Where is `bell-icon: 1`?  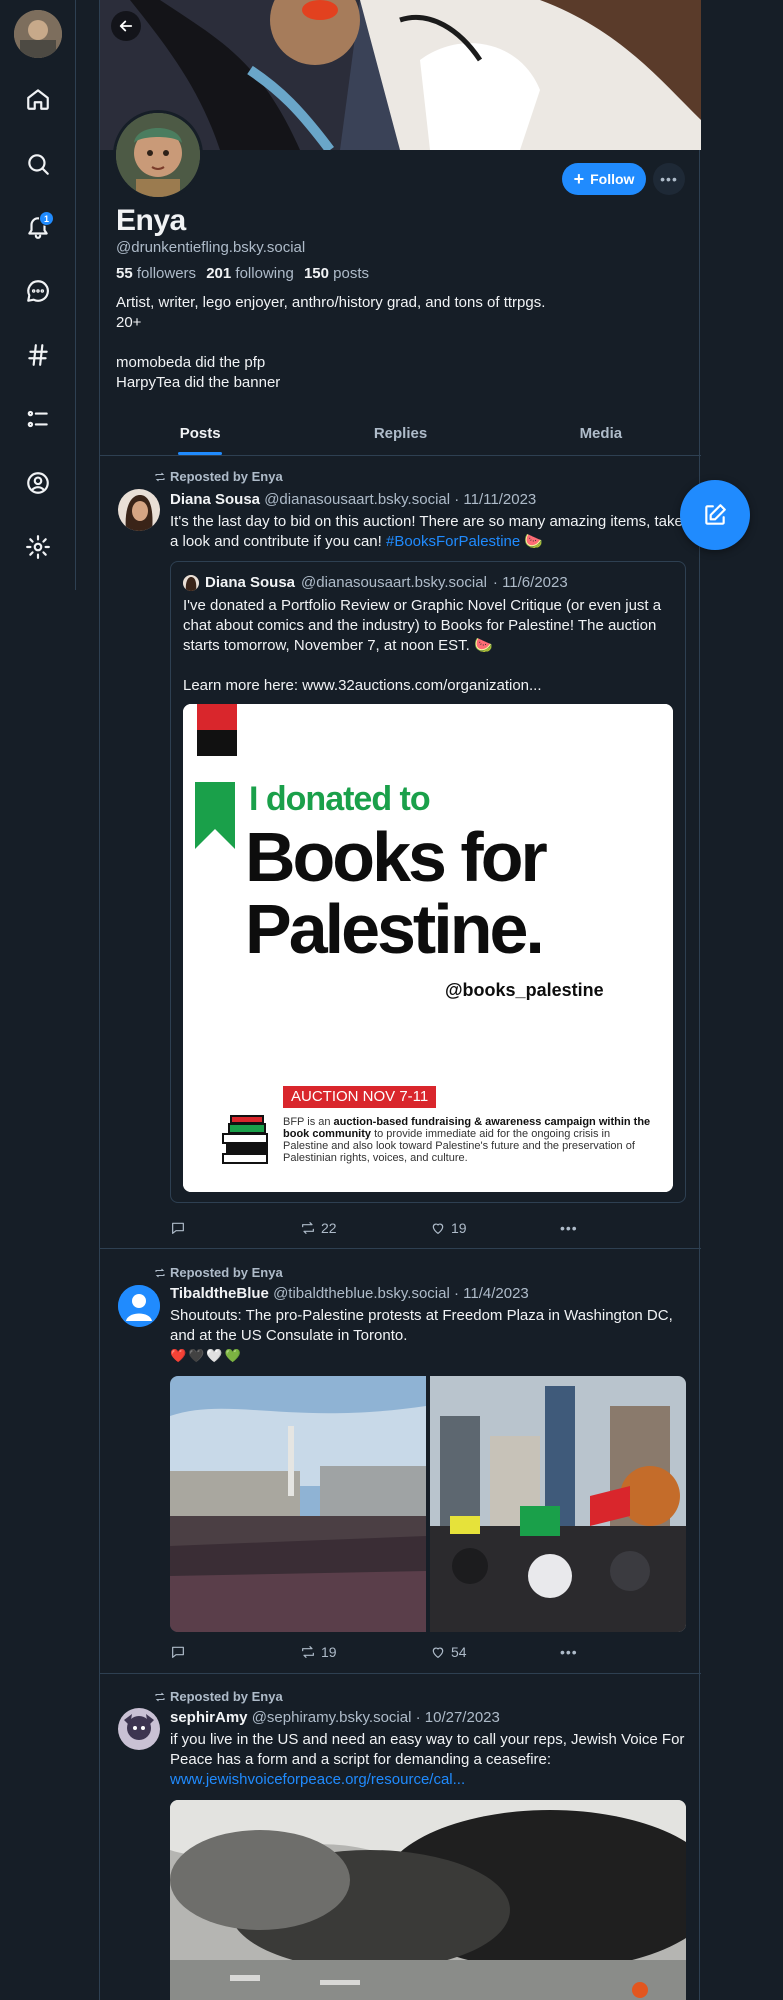
bell-icon: 1 is located at coordinates (38, 227).